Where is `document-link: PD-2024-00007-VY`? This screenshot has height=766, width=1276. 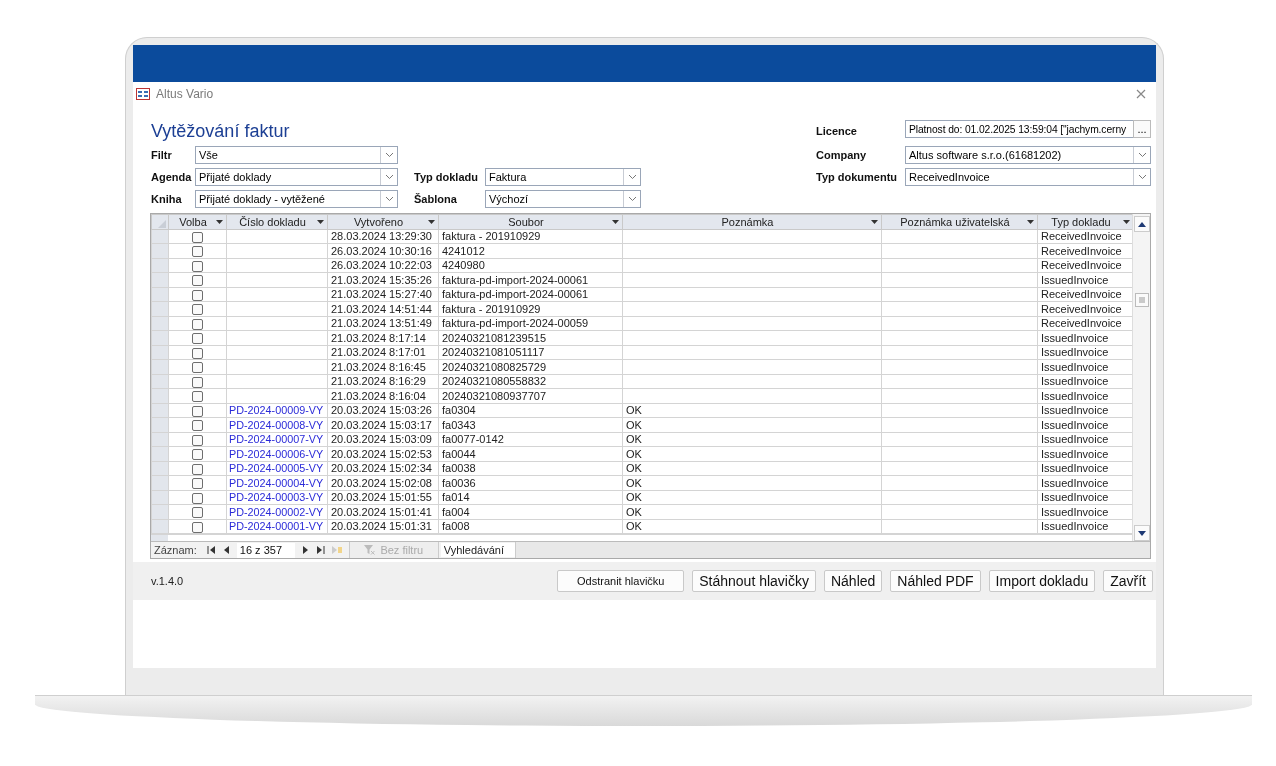
document-link: PD-2024-00007-VY is located at coordinates (277, 439).